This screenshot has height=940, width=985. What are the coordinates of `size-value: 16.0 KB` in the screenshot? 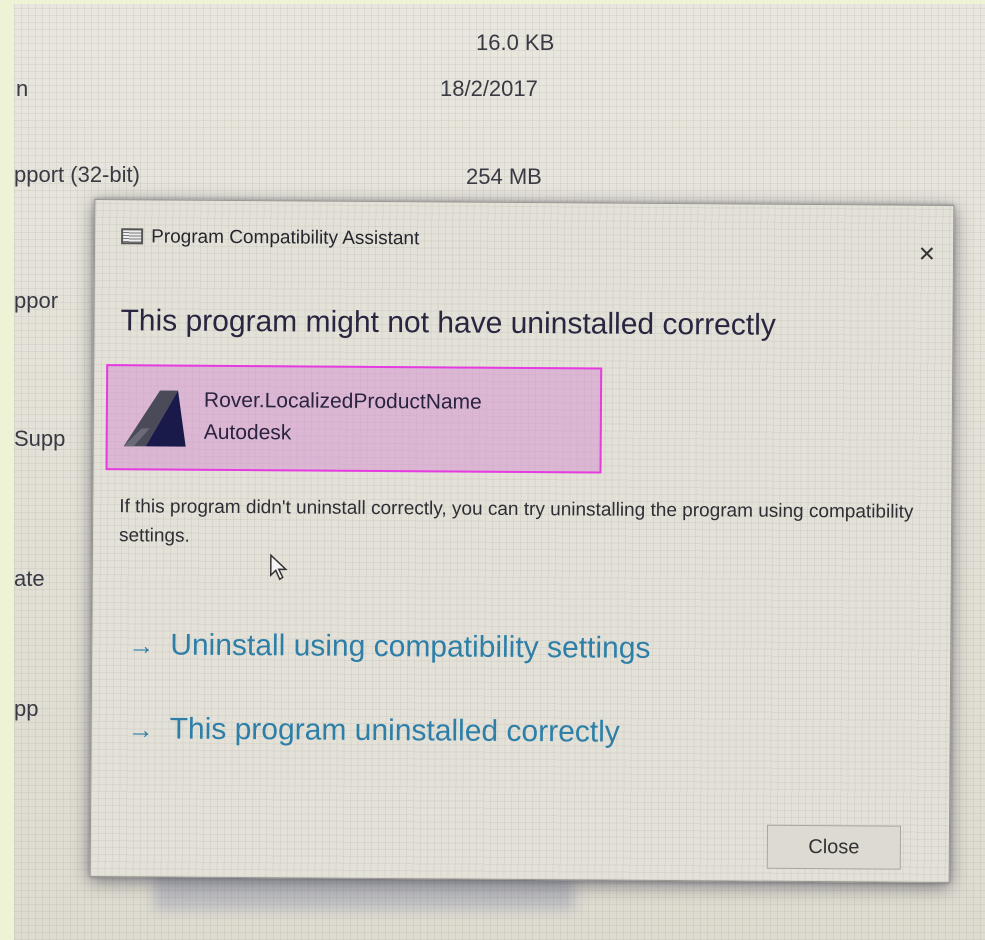 It's located at (515, 42).